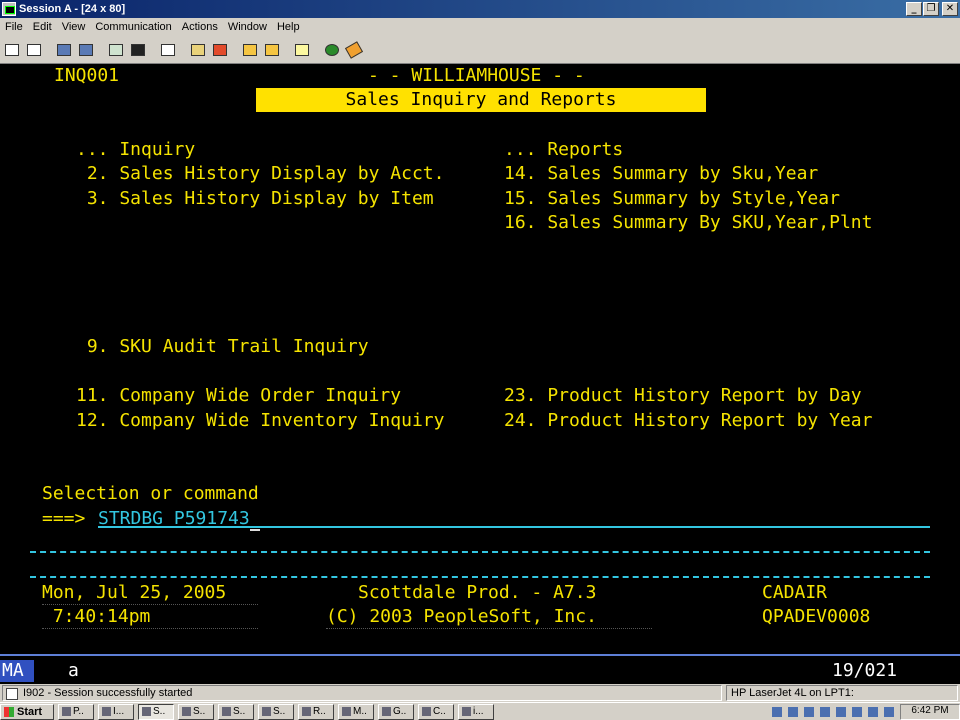  What do you see at coordinates (302, 49) in the screenshot?
I see `clipboard-icon` at bounding box center [302, 49].